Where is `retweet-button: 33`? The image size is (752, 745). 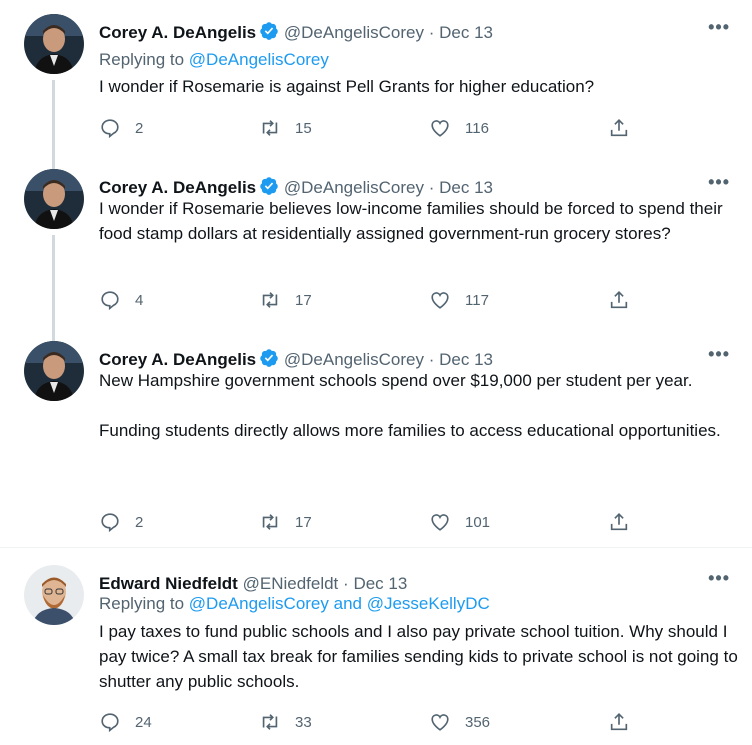 retweet-button: 33 is located at coordinates (285, 722).